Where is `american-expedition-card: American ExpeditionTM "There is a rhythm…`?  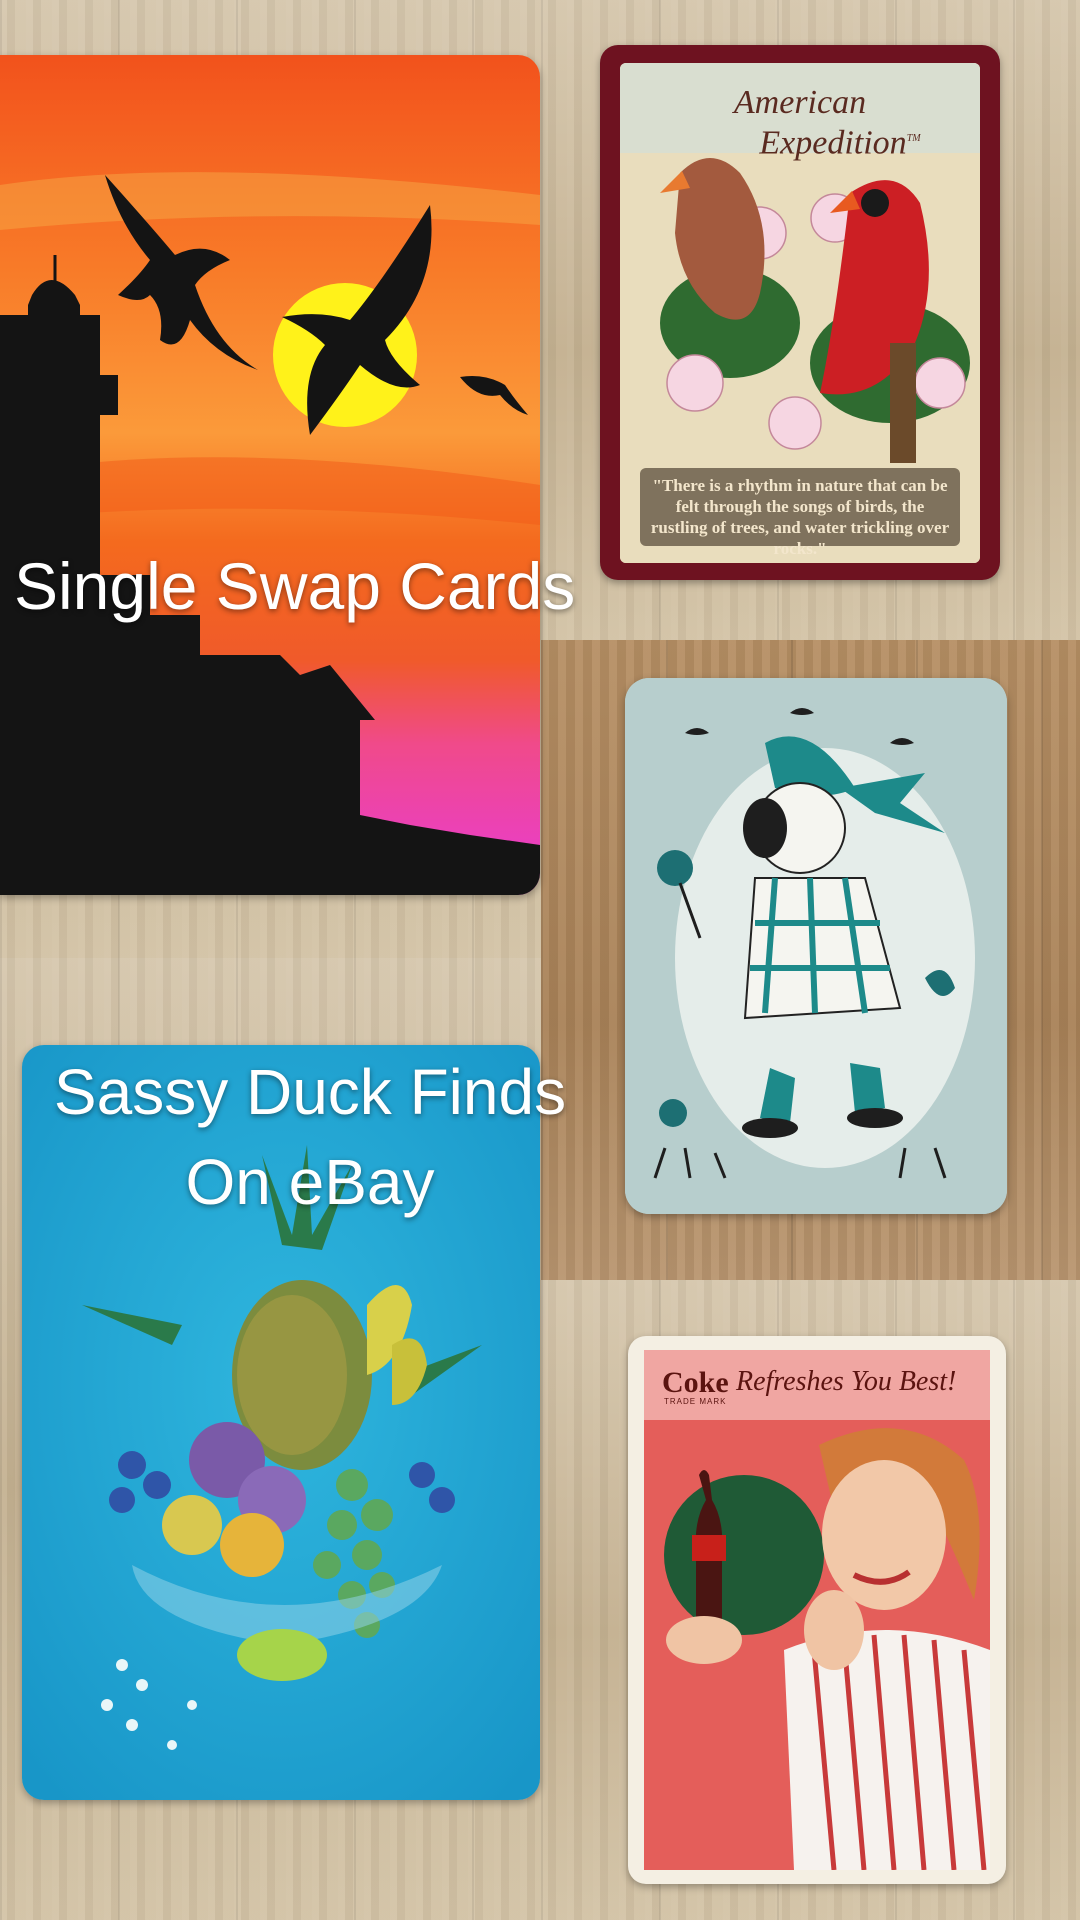 american-expedition-card: American ExpeditionTM "There is a rhythm… is located at coordinates (800, 312).